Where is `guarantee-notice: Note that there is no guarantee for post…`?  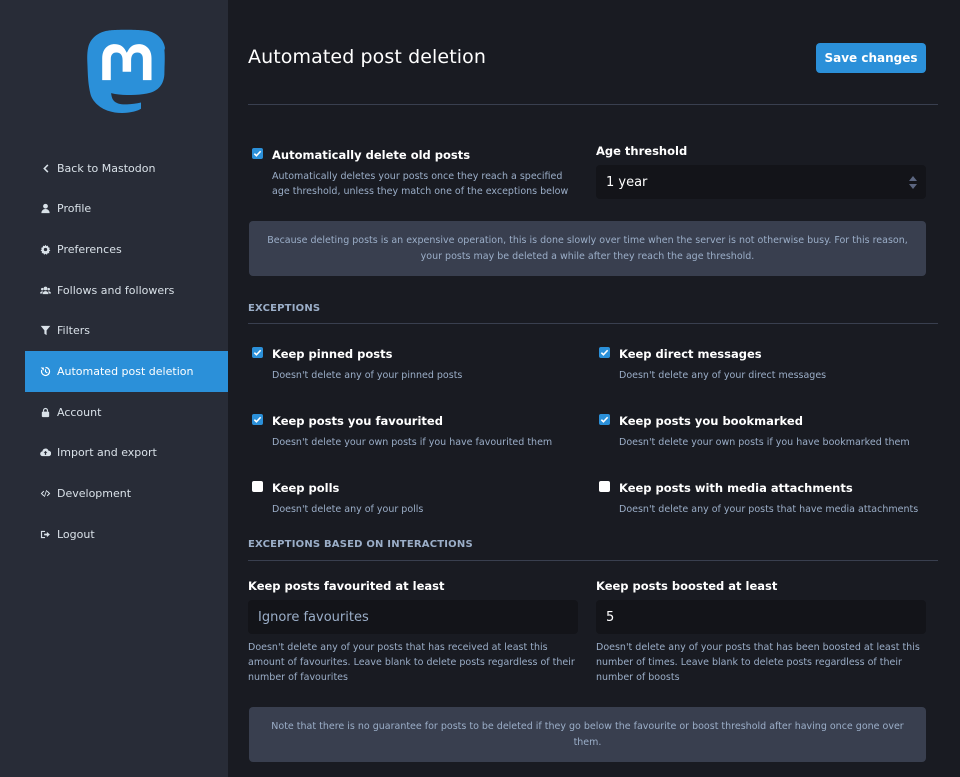
guarantee-notice: Note that there is no guarantee for post… is located at coordinates (587, 734).